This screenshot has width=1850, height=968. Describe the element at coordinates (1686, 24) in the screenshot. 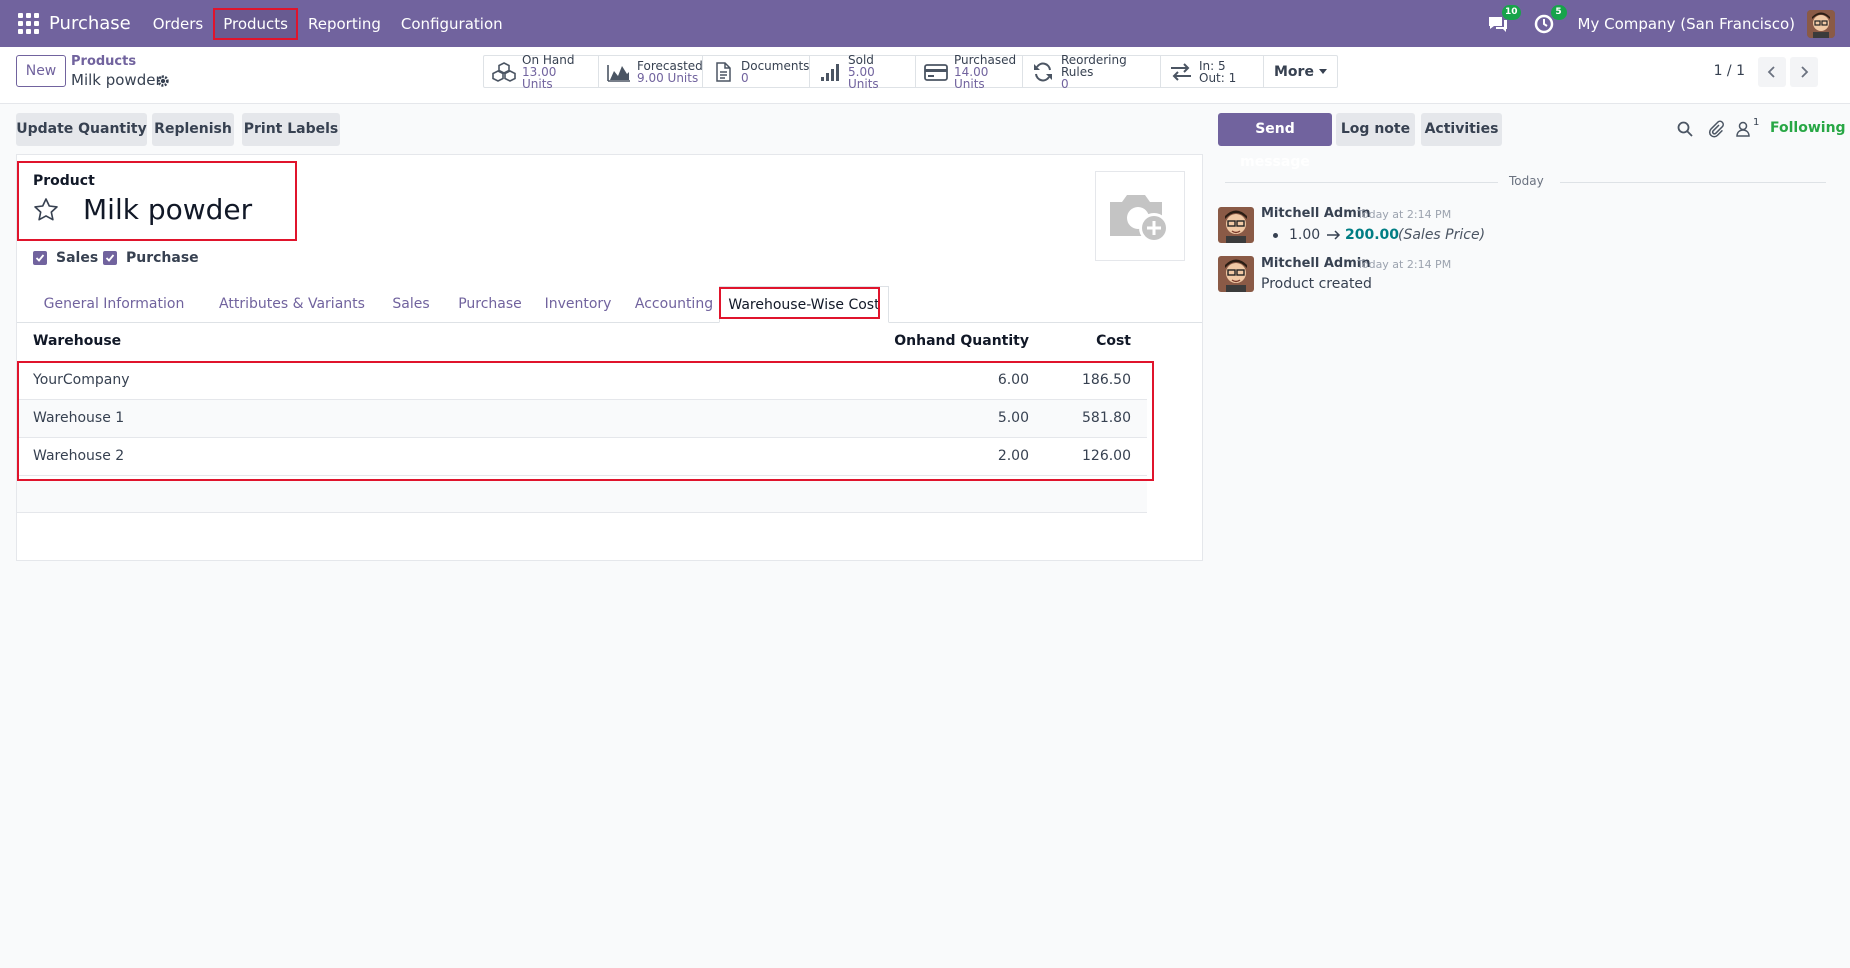

I see `company-switcher: My Company (San Francisco)` at that location.